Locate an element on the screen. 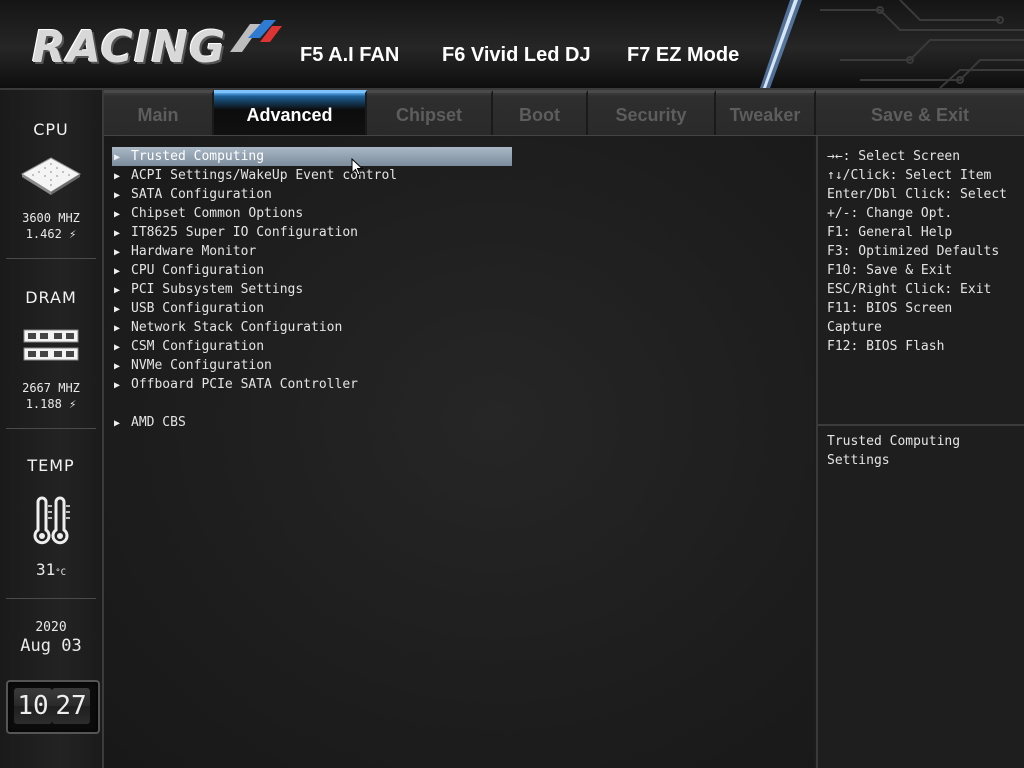 The width and height of the screenshot is (1024, 768). item-description-line: Trusted Computing is located at coordinates (894, 441).